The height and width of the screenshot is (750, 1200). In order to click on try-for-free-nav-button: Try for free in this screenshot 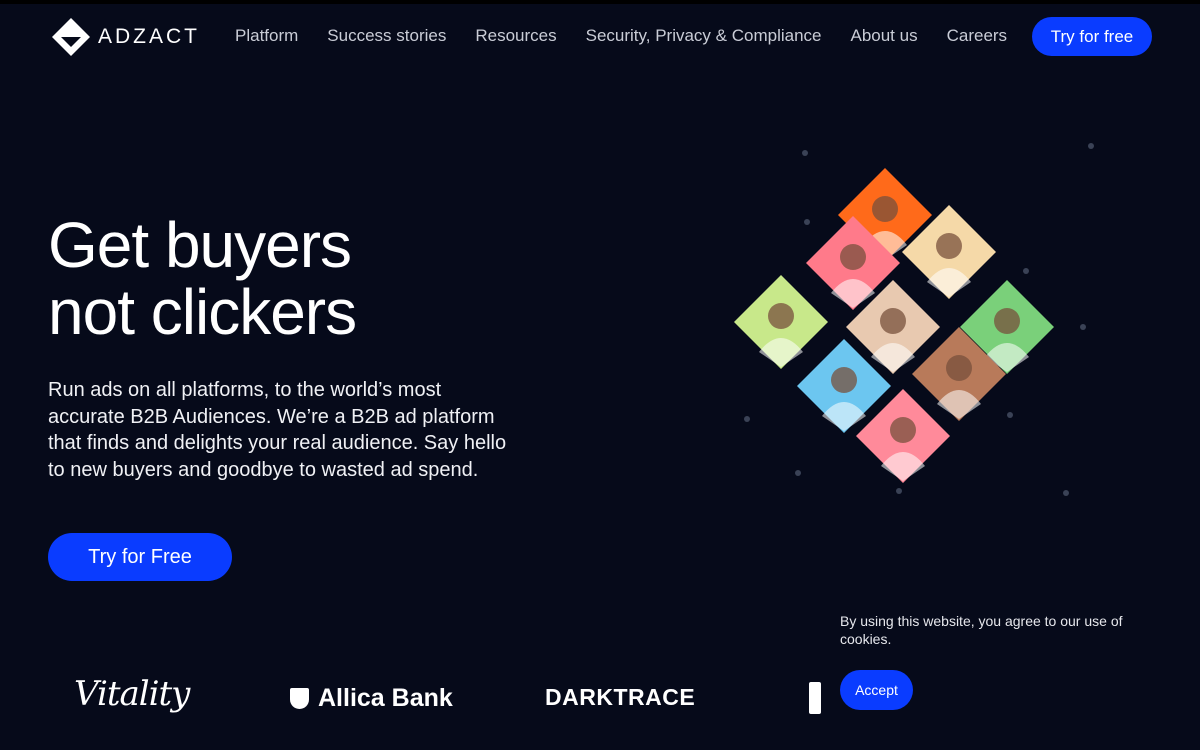, I will do `click(1092, 36)`.